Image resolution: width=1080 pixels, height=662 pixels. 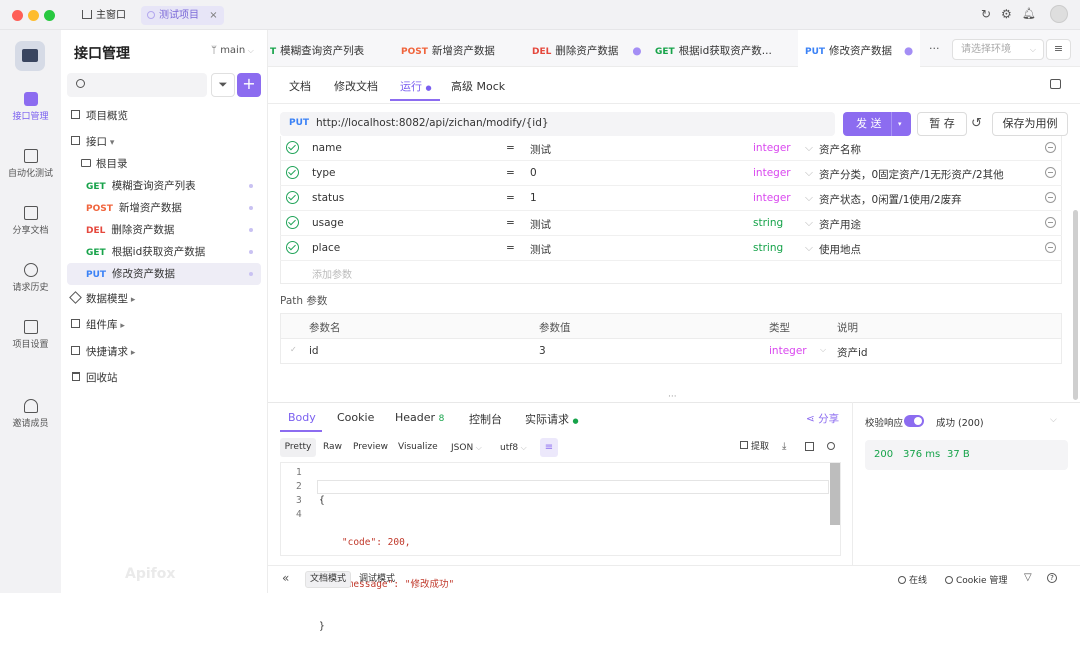 What do you see at coordinates (213, 15) in the screenshot?
I see `close-tab-icon: ×` at bounding box center [213, 15].